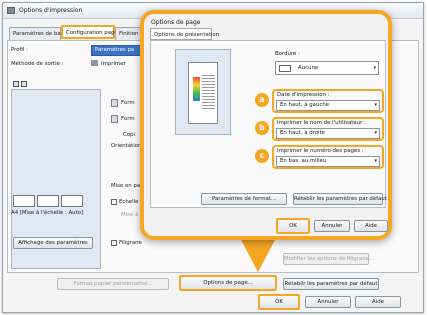 The height and width of the screenshot is (315, 428). I want to click on border-none-icon, so click(285, 68).